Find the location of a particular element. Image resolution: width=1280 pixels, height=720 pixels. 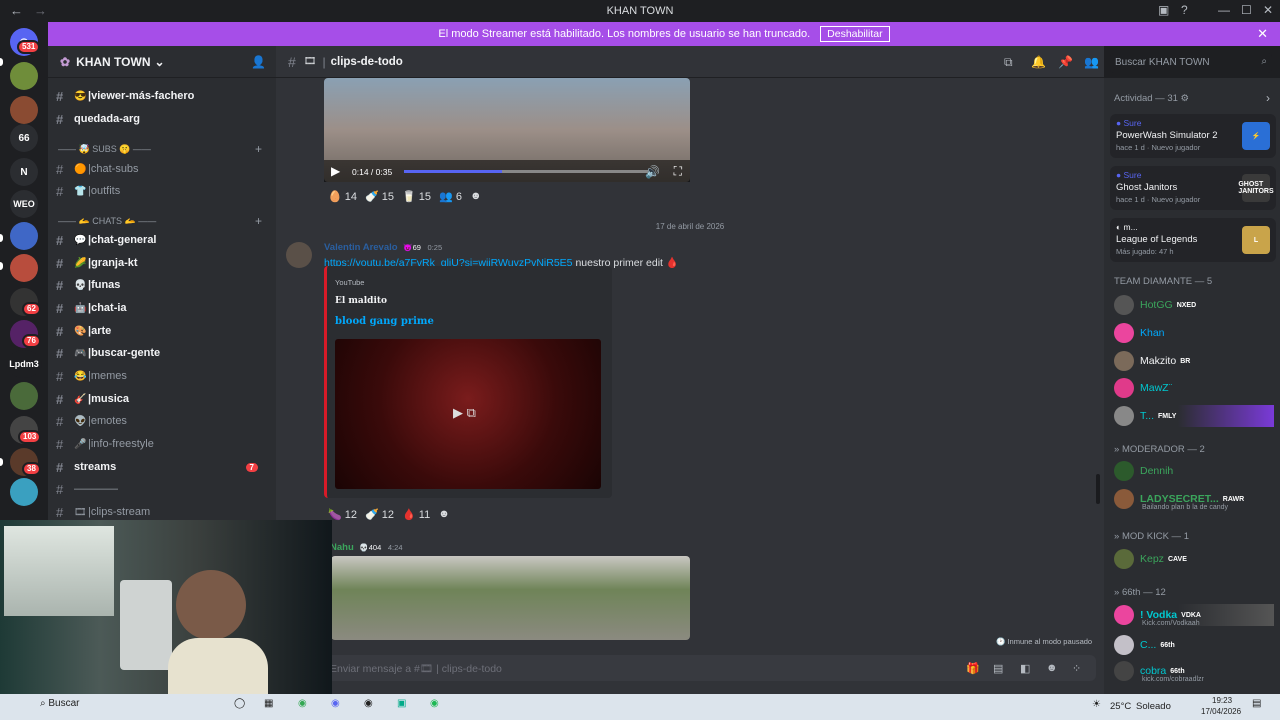

channel-quedada-arg: # quedada-arg is located at coordinates (162, 119).